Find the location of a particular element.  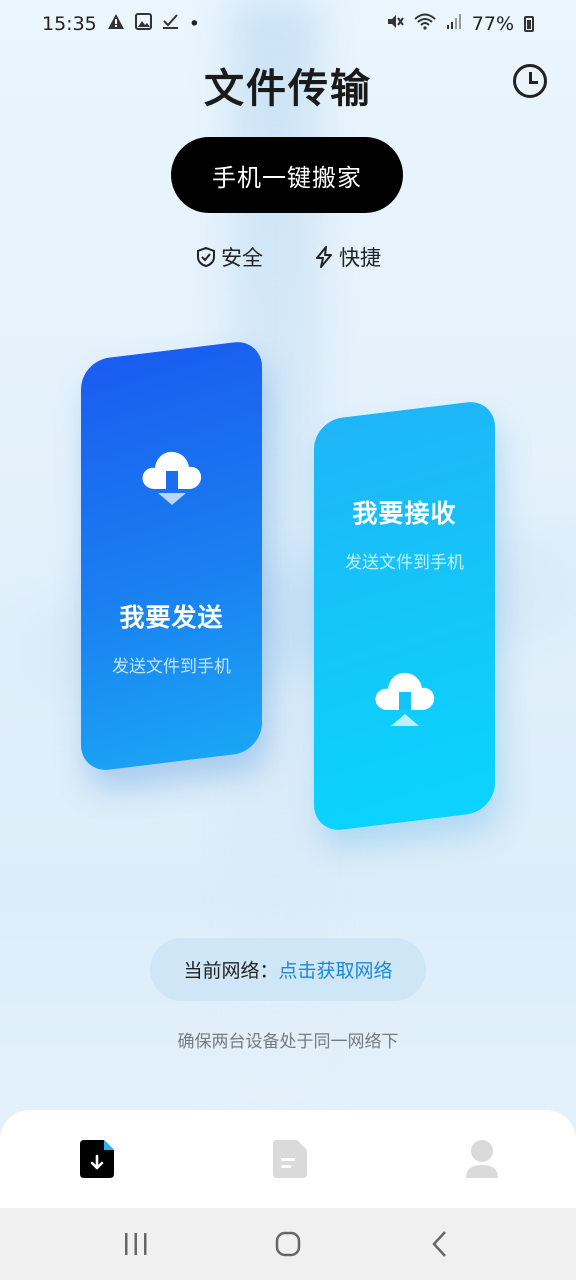

battery-percent: 77% is located at coordinates (492, 24).